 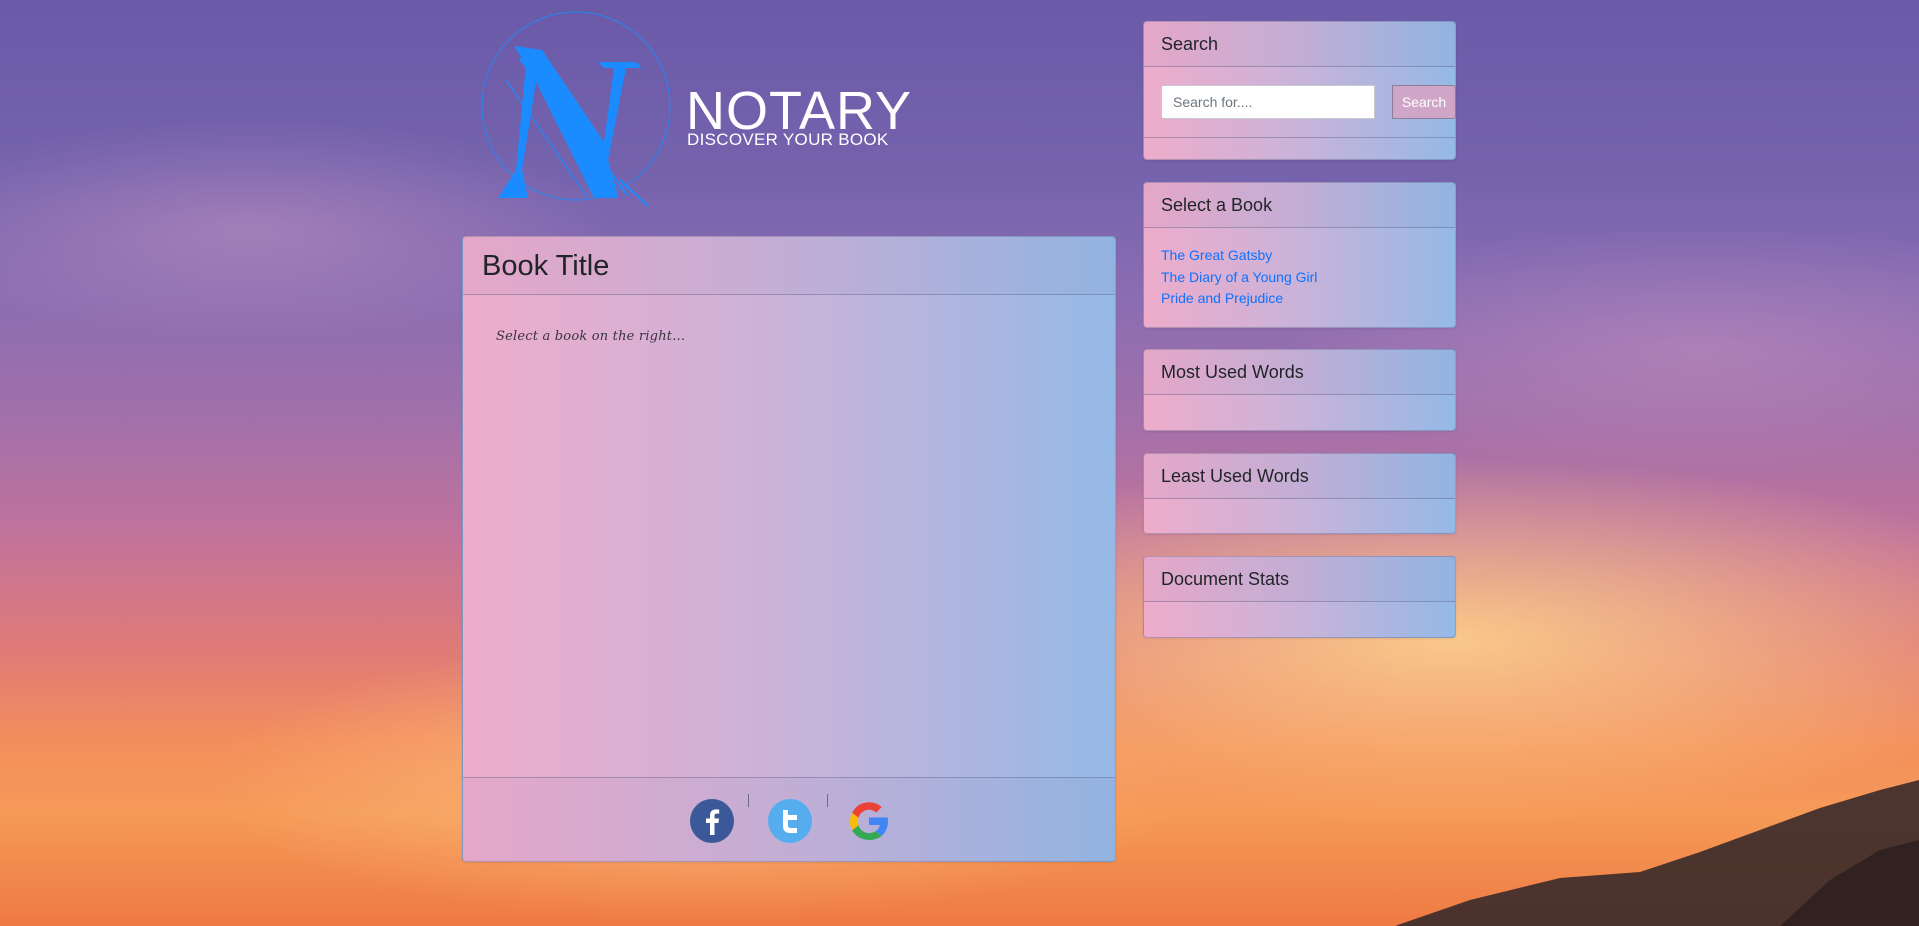 I want to click on list-item: The Diary of a Young Girl, so click(x=1299, y=278).